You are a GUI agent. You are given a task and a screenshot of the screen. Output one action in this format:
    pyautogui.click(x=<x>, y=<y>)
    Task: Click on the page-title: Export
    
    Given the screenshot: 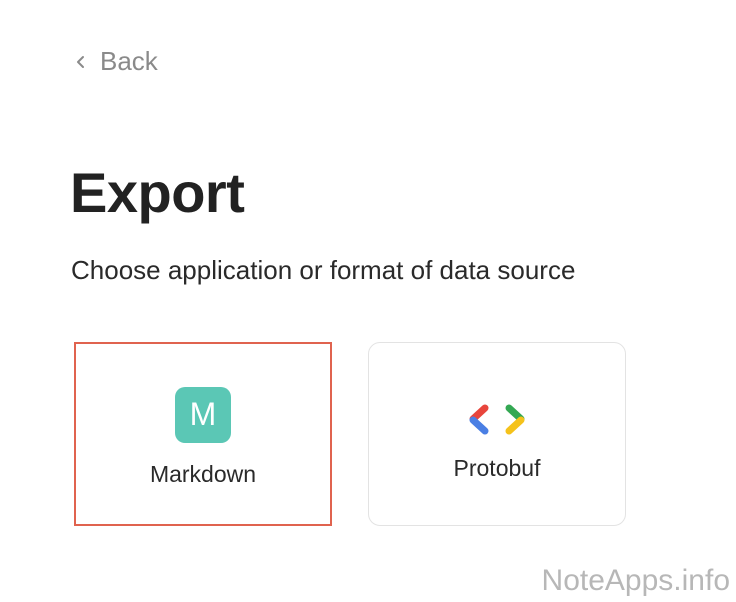 What is the action you would take?
    pyautogui.click(x=157, y=192)
    